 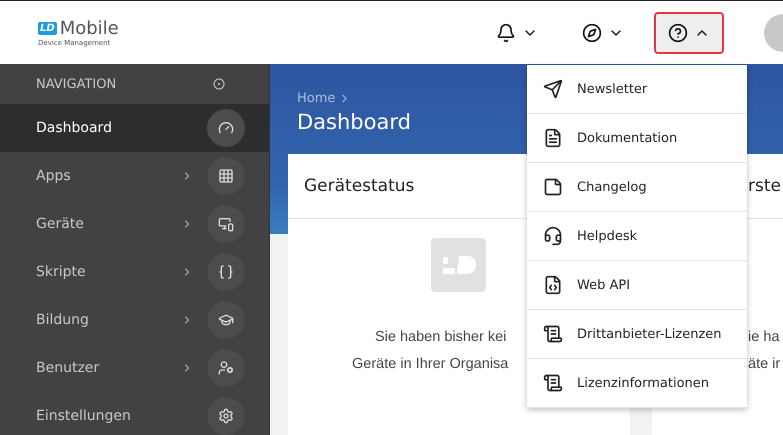 I want to click on card-text: Sie haben bisher kei, so click(x=440, y=337).